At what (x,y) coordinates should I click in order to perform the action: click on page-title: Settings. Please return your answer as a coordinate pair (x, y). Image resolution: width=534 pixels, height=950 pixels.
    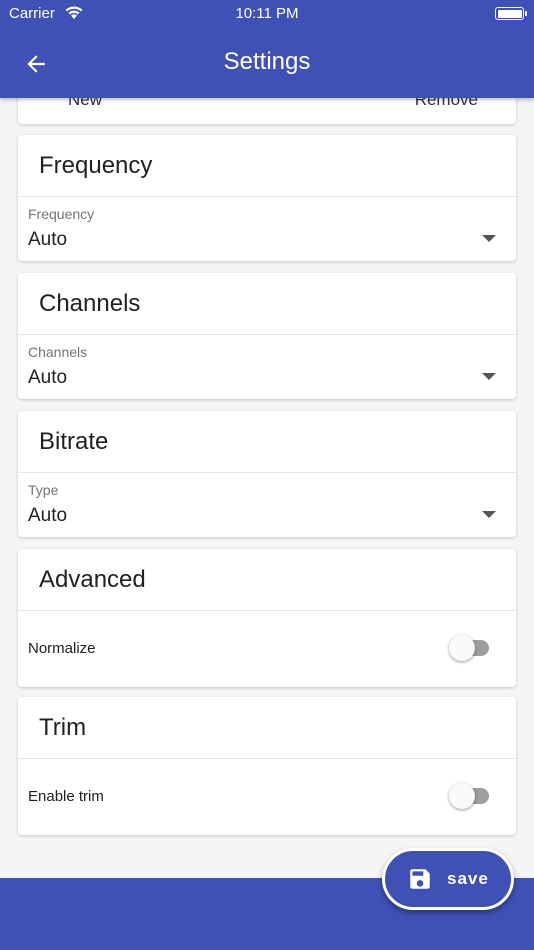
    Looking at the image, I should click on (267, 61).